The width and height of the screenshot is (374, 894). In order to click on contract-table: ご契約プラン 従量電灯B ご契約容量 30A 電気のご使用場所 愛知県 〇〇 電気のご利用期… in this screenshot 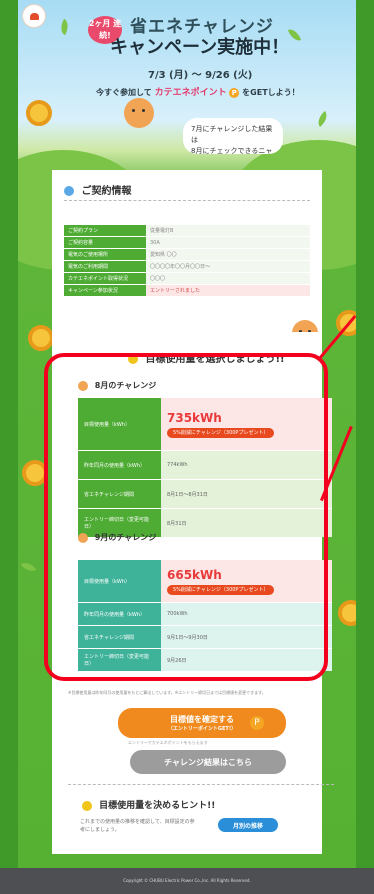, I will do `click(187, 261)`.